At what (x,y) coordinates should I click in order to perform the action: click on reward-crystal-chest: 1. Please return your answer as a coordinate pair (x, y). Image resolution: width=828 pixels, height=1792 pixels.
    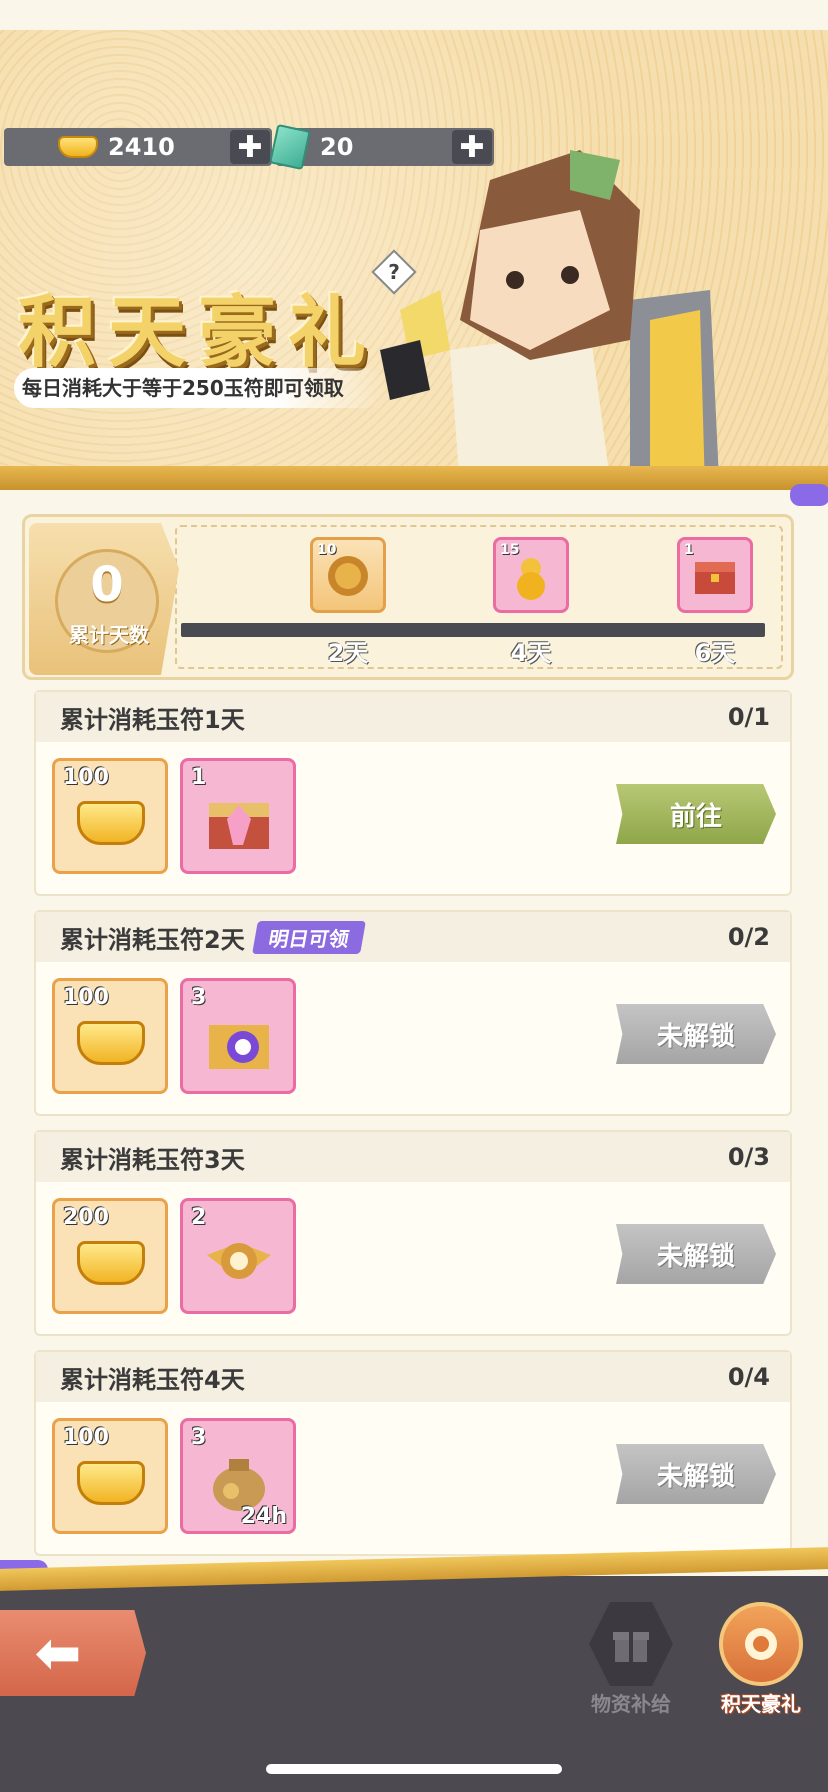
    Looking at the image, I should click on (238, 816).